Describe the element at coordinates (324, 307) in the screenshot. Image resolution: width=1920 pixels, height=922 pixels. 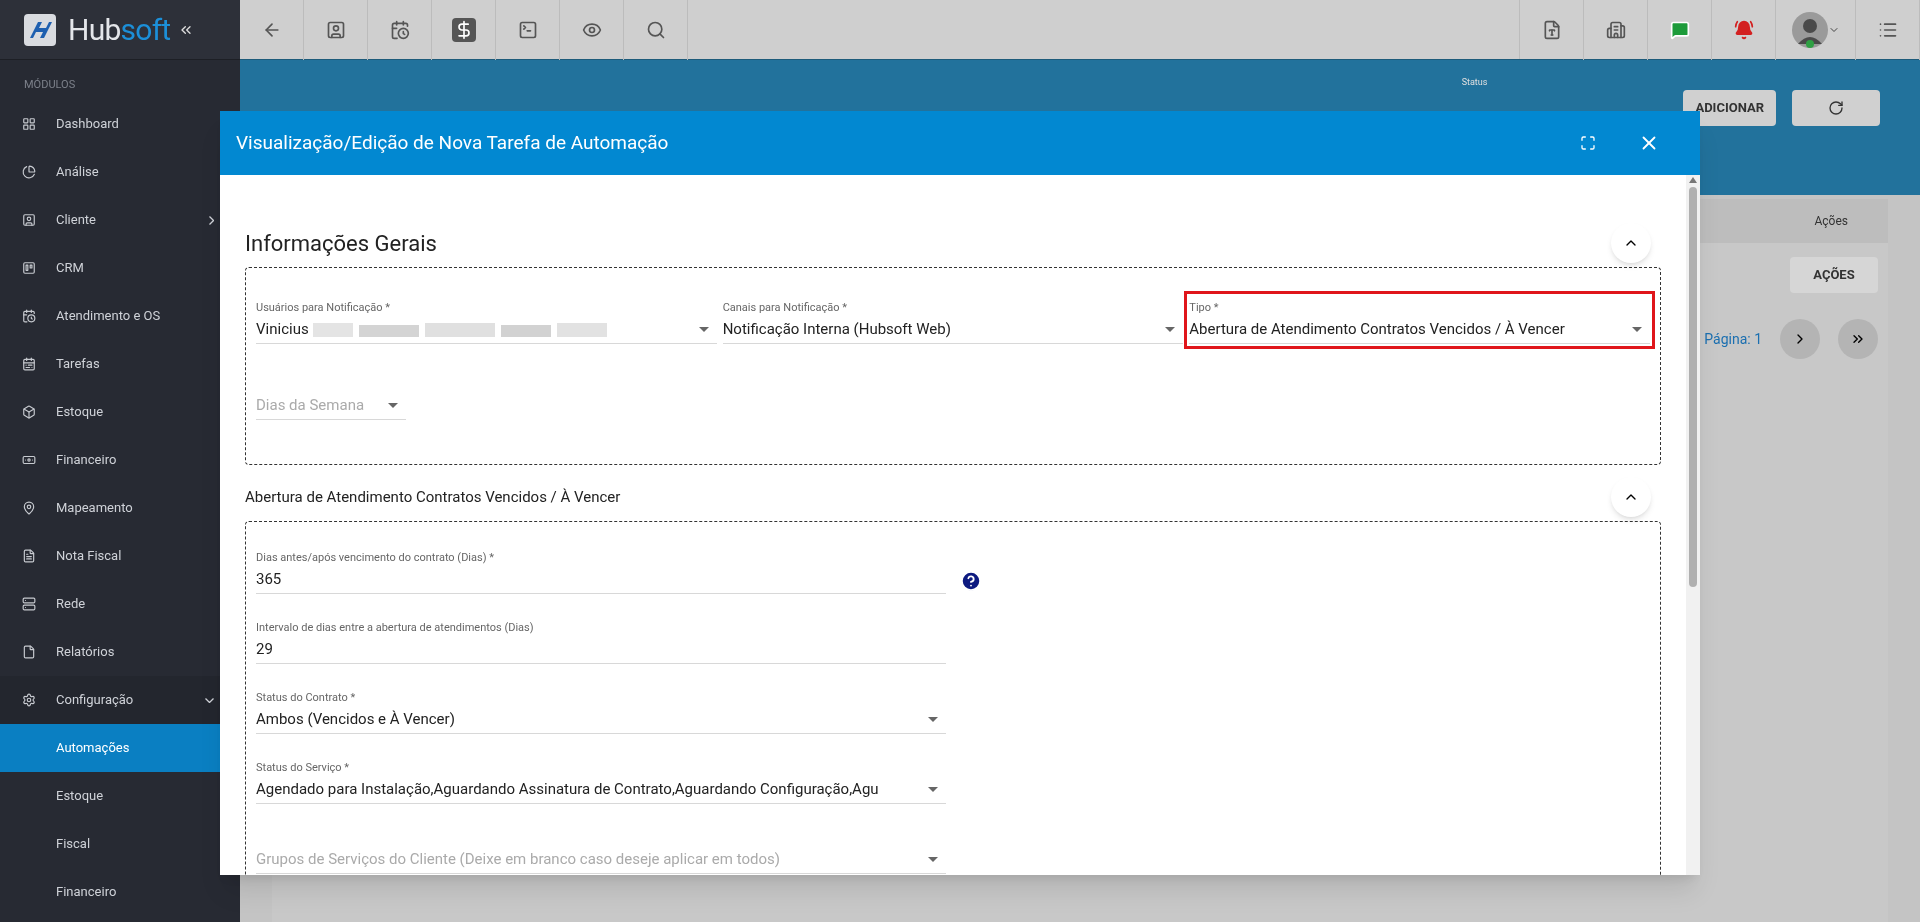
I see `field-label: Usuários para Notificação *` at that location.